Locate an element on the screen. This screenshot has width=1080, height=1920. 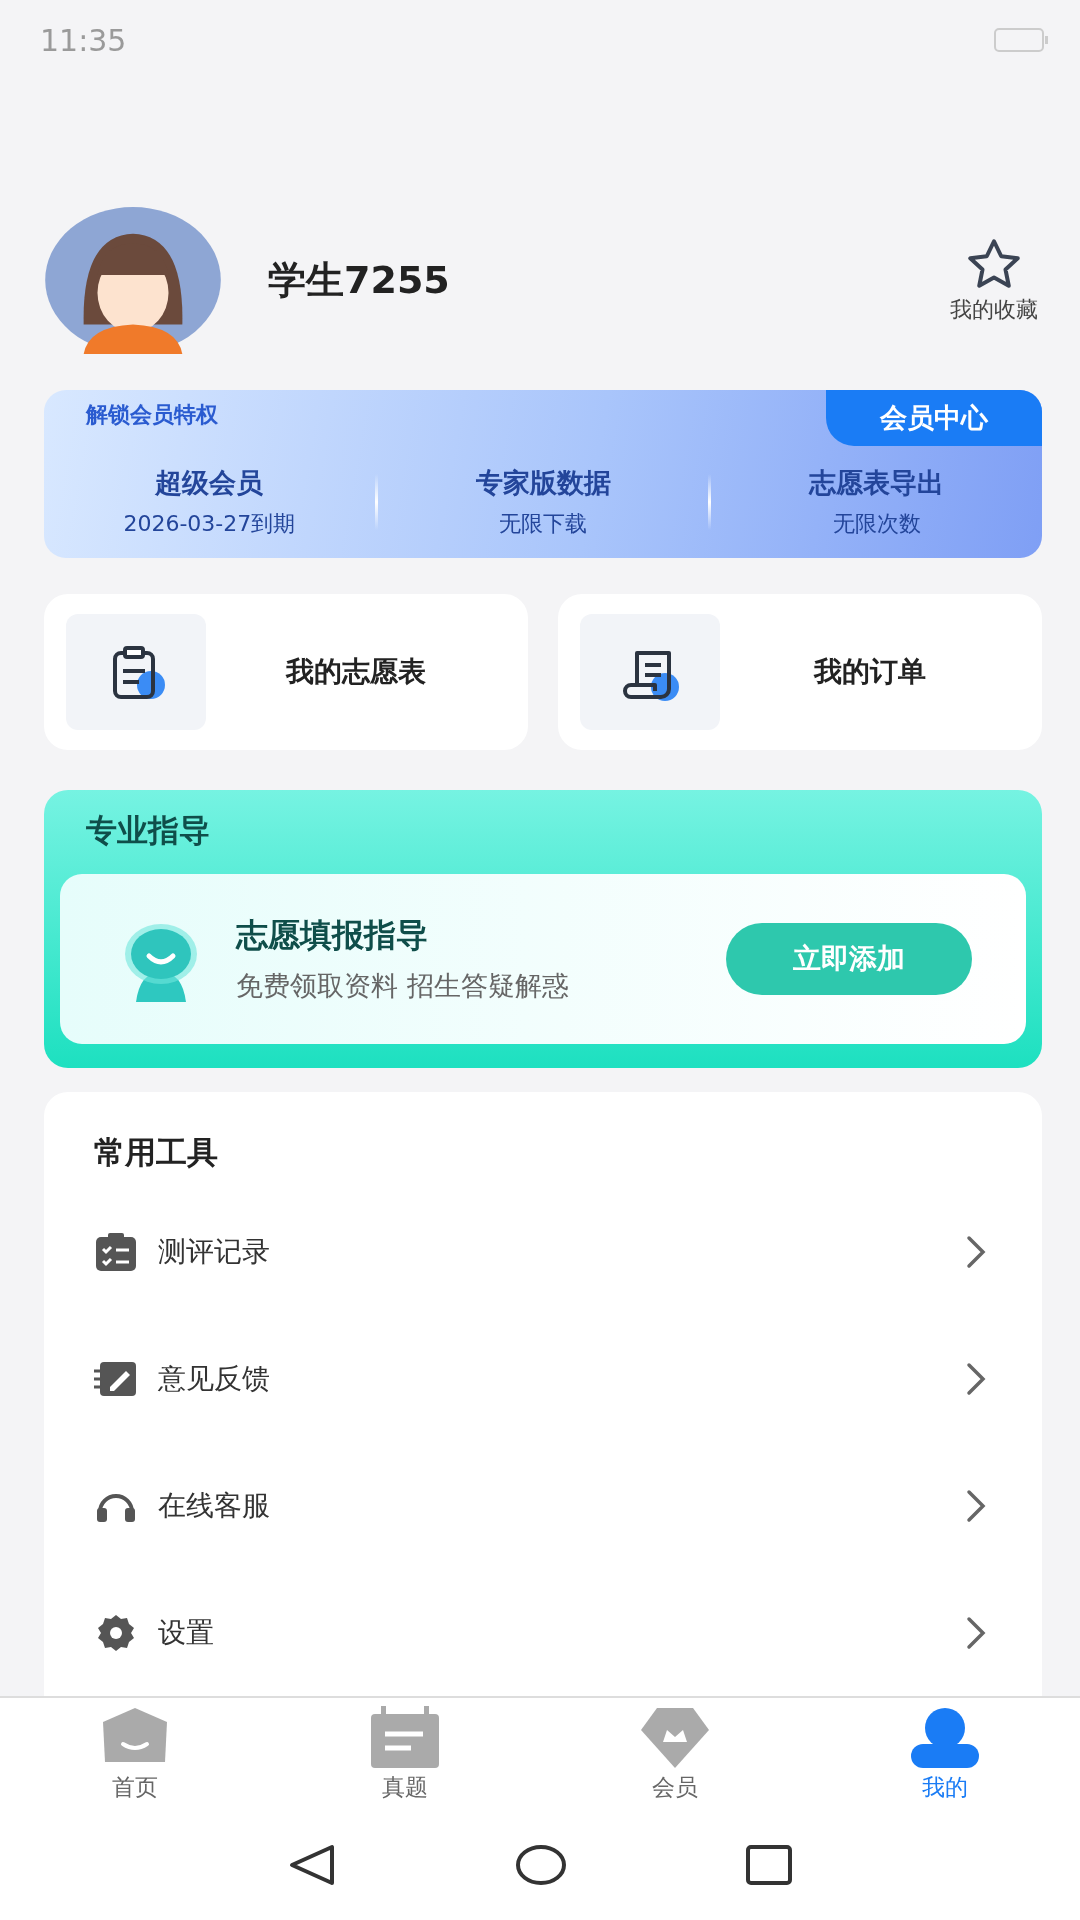
feature-title: 志愿表导出 is located at coordinates (877, 483).